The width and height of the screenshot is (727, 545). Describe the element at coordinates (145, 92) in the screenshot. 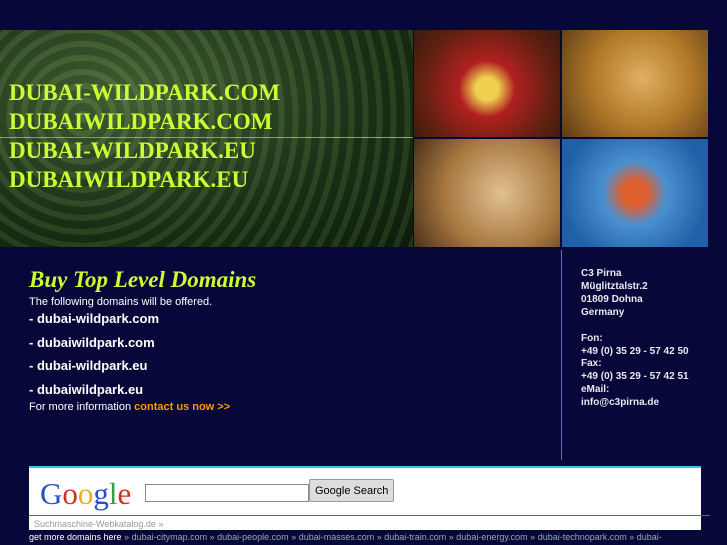

I see `banner-domain: DUBAI-WILDPARK.COM` at that location.